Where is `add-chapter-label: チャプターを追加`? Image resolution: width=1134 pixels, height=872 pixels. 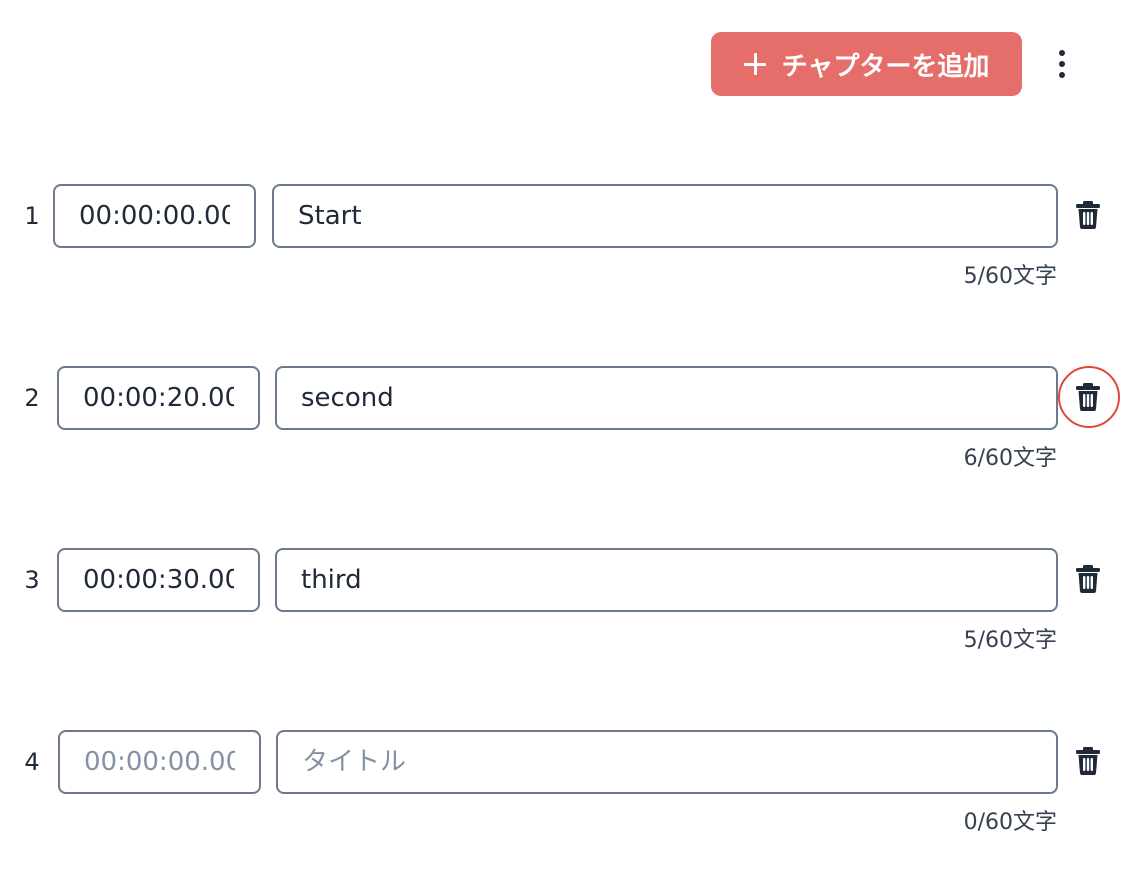 add-chapter-label: チャプターを追加 is located at coordinates (885, 66).